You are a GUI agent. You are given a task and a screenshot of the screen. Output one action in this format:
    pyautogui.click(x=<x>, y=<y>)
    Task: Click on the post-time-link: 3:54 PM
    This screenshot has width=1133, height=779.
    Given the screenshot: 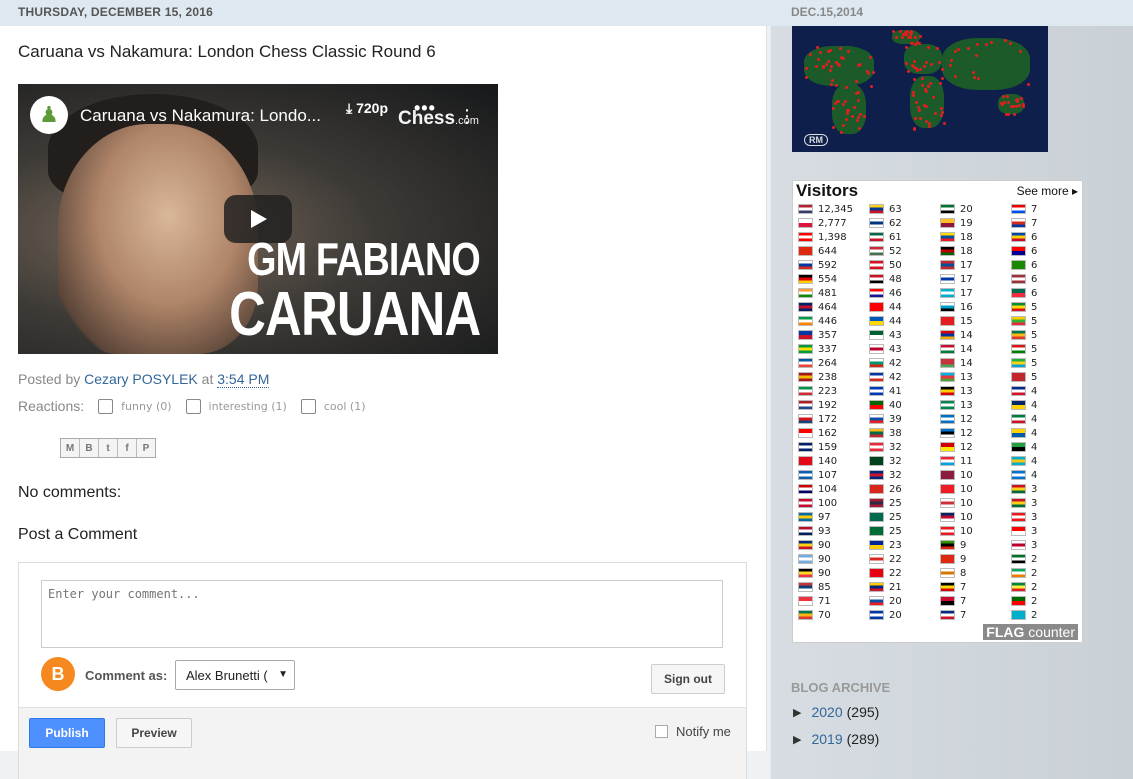 What is the action you would take?
    pyautogui.click(x=243, y=379)
    